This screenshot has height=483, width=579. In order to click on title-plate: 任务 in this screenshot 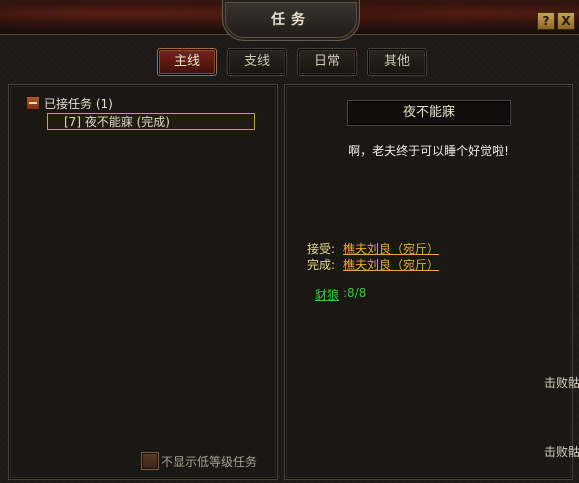, I will do `click(291, 20)`.